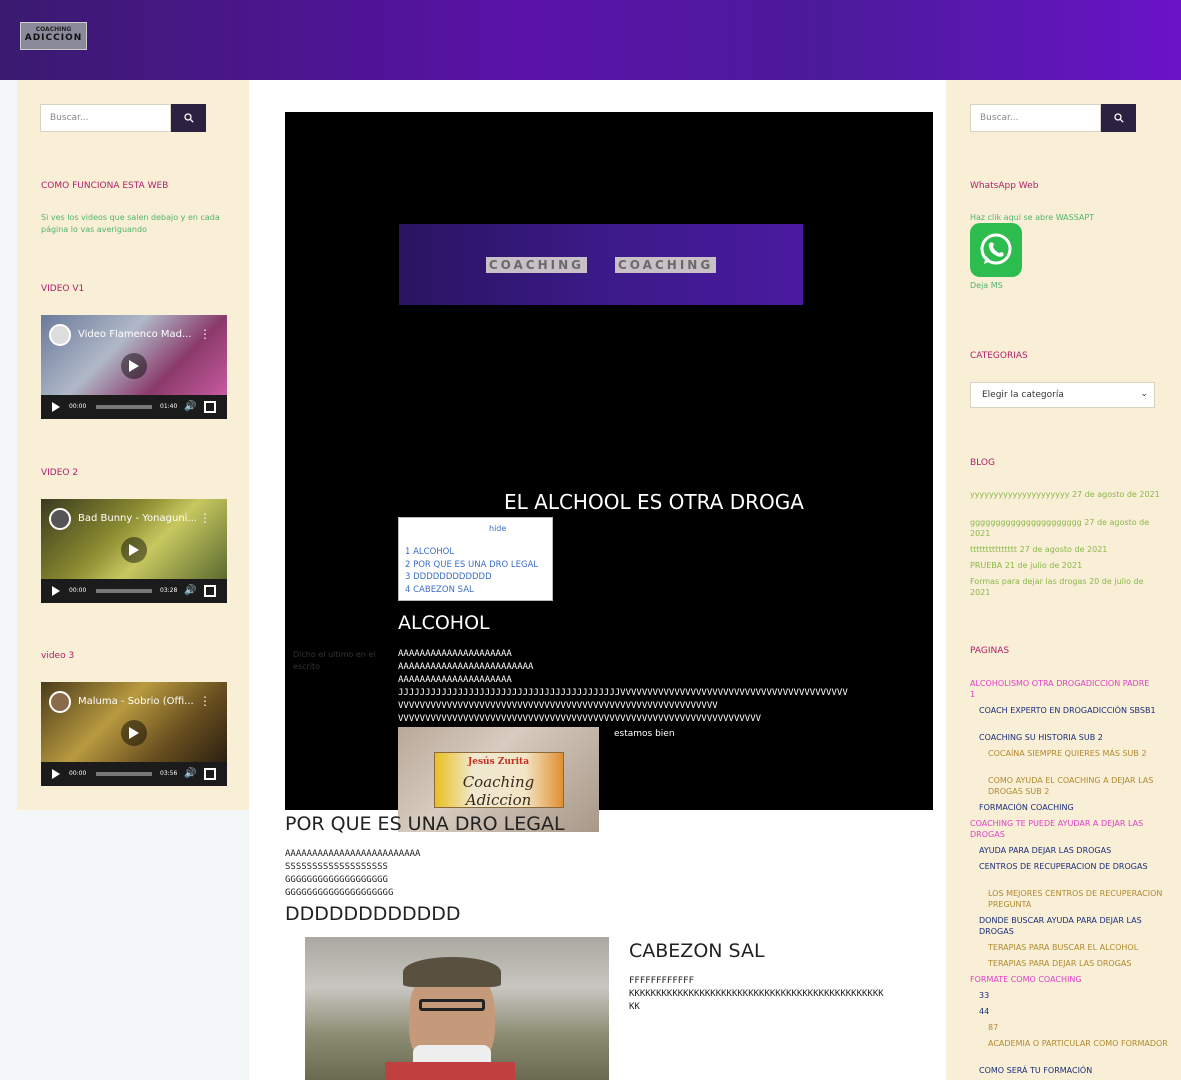 Image resolution: width=1181 pixels, height=1080 pixels. I want to click on site-logo: COACHING ADICCION, so click(53, 36).